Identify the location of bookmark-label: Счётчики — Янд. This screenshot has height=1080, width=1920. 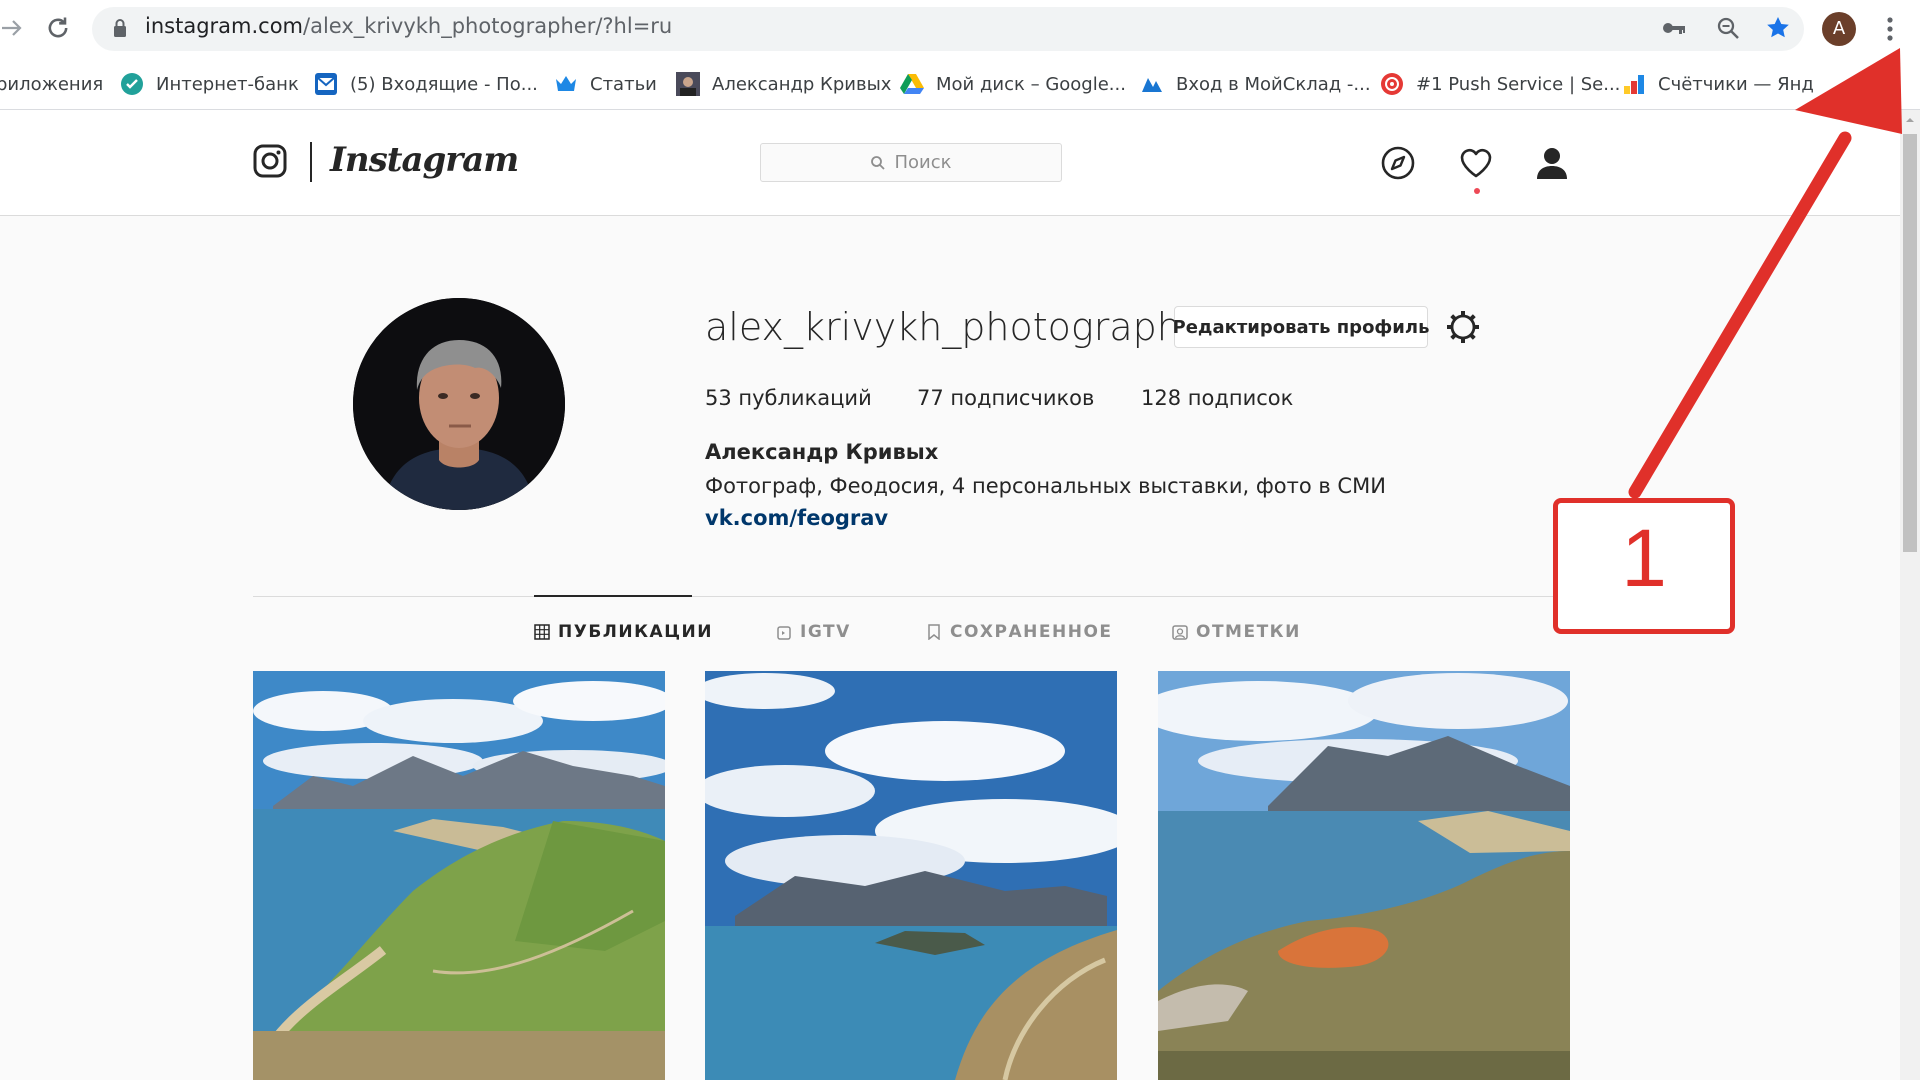
(1736, 84).